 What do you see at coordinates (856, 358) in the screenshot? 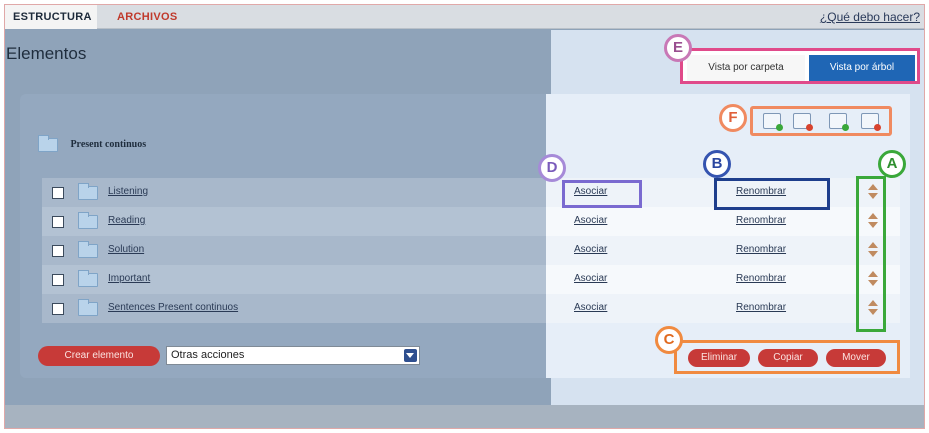
I see `move-button: Mover` at bounding box center [856, 358].